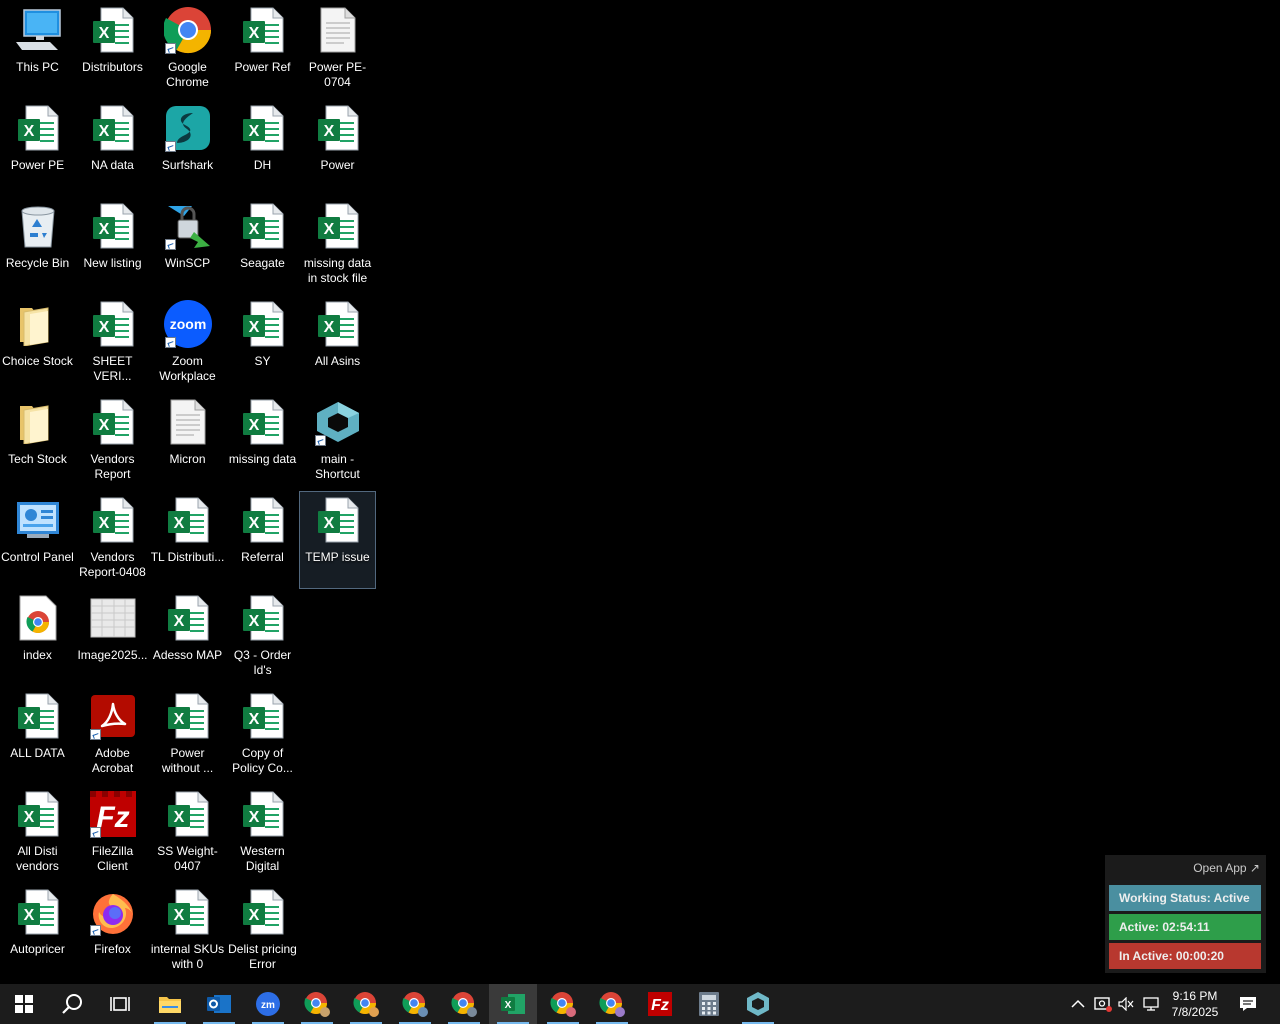  Describe the element at coordinates (187, 246) in the screenshot. I see `desktop-icon: WinSCP` at that location.